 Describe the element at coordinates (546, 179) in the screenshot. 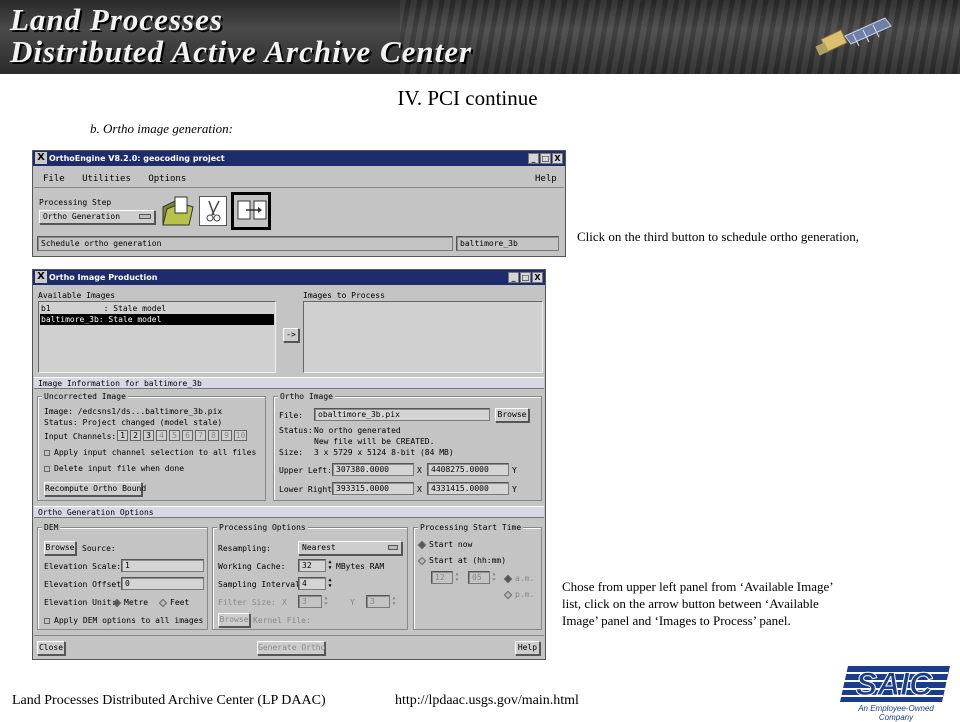

I see `menu-help: Help` at that location.